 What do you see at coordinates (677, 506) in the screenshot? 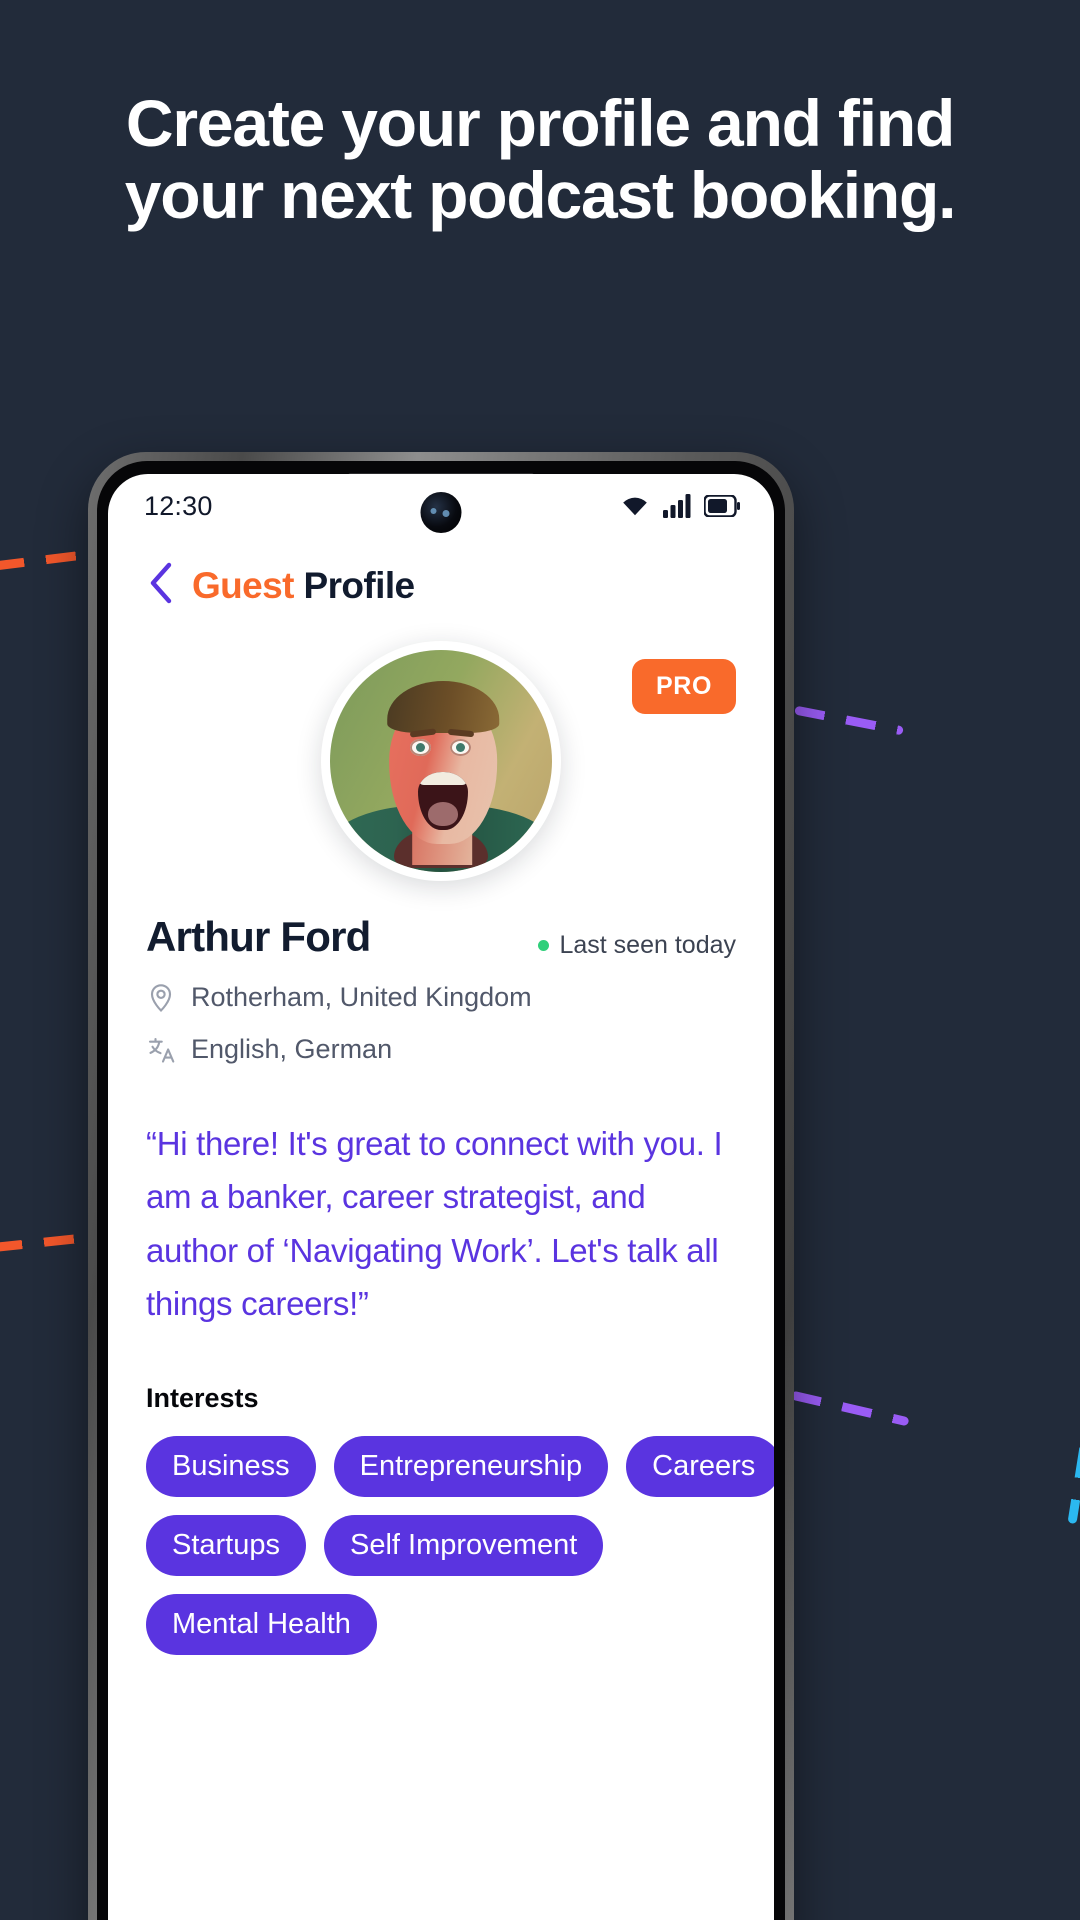
I see `cellular-signal-icon` at bounding box center [677, 506].